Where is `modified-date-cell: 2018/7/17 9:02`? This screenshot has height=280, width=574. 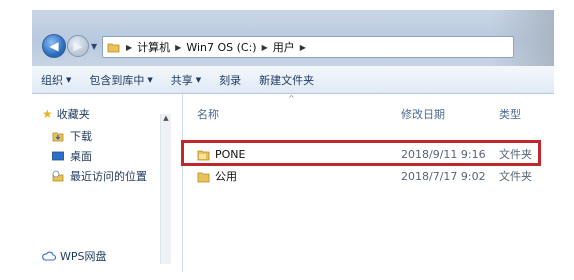 modified-date-cell: 2018/7/17 9:02 is located at coordinates (443, 176).